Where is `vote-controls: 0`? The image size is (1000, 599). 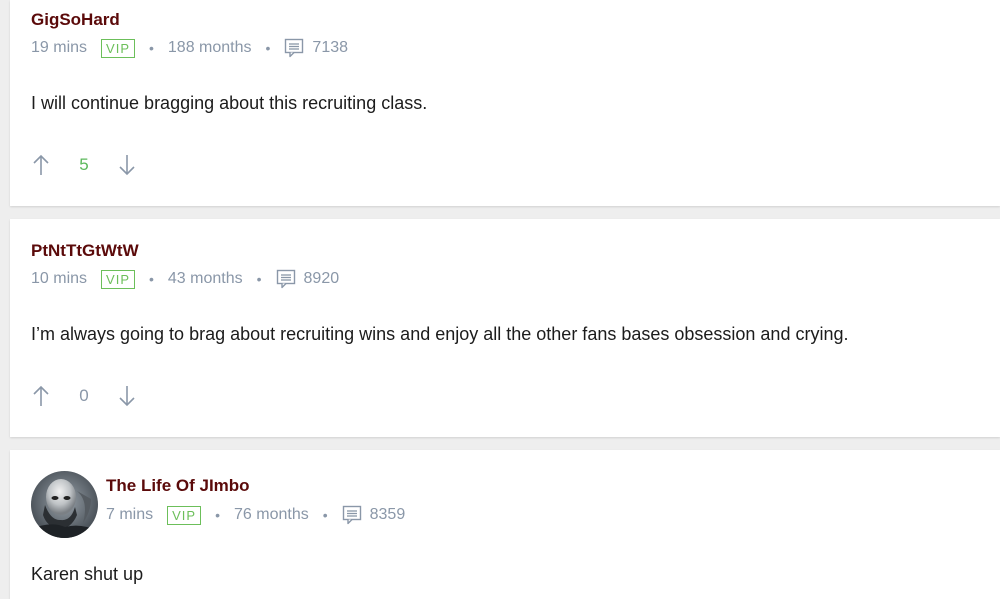 vote-controls: 0 is located at coordinates (84, 396).